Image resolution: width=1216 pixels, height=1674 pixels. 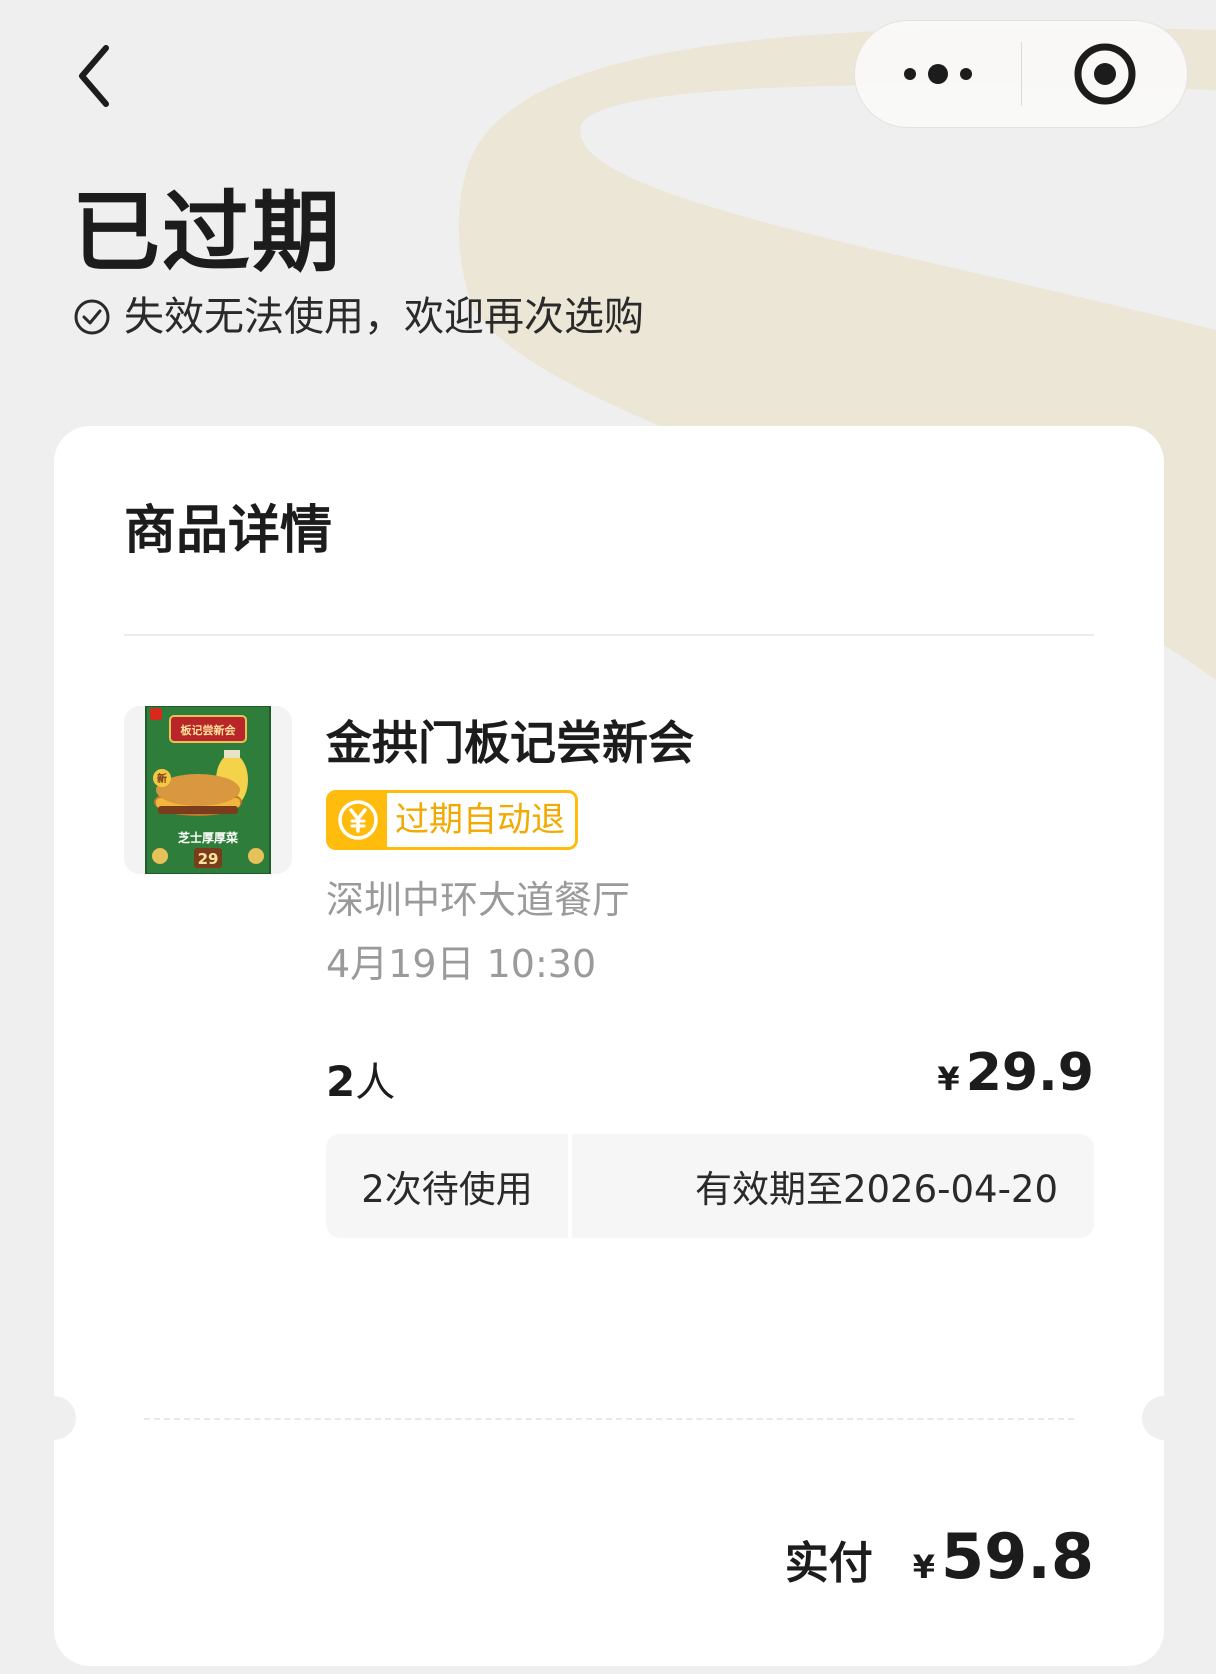 I want to click on card-notch-left, so click(x=54, y=1418).